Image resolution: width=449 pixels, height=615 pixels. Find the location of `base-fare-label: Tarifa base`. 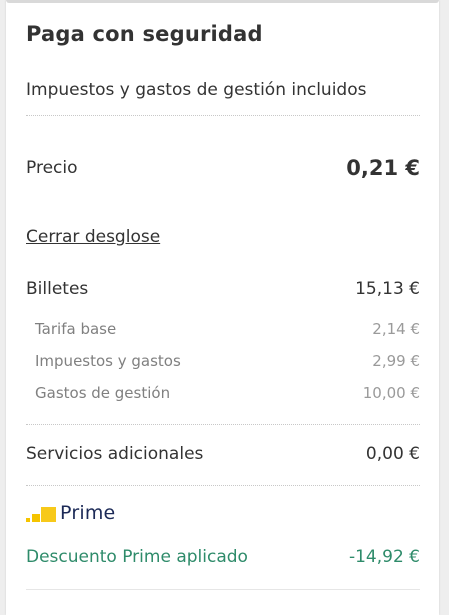

base-fare-label: Tarifa base is located at coordinates (76, 329).